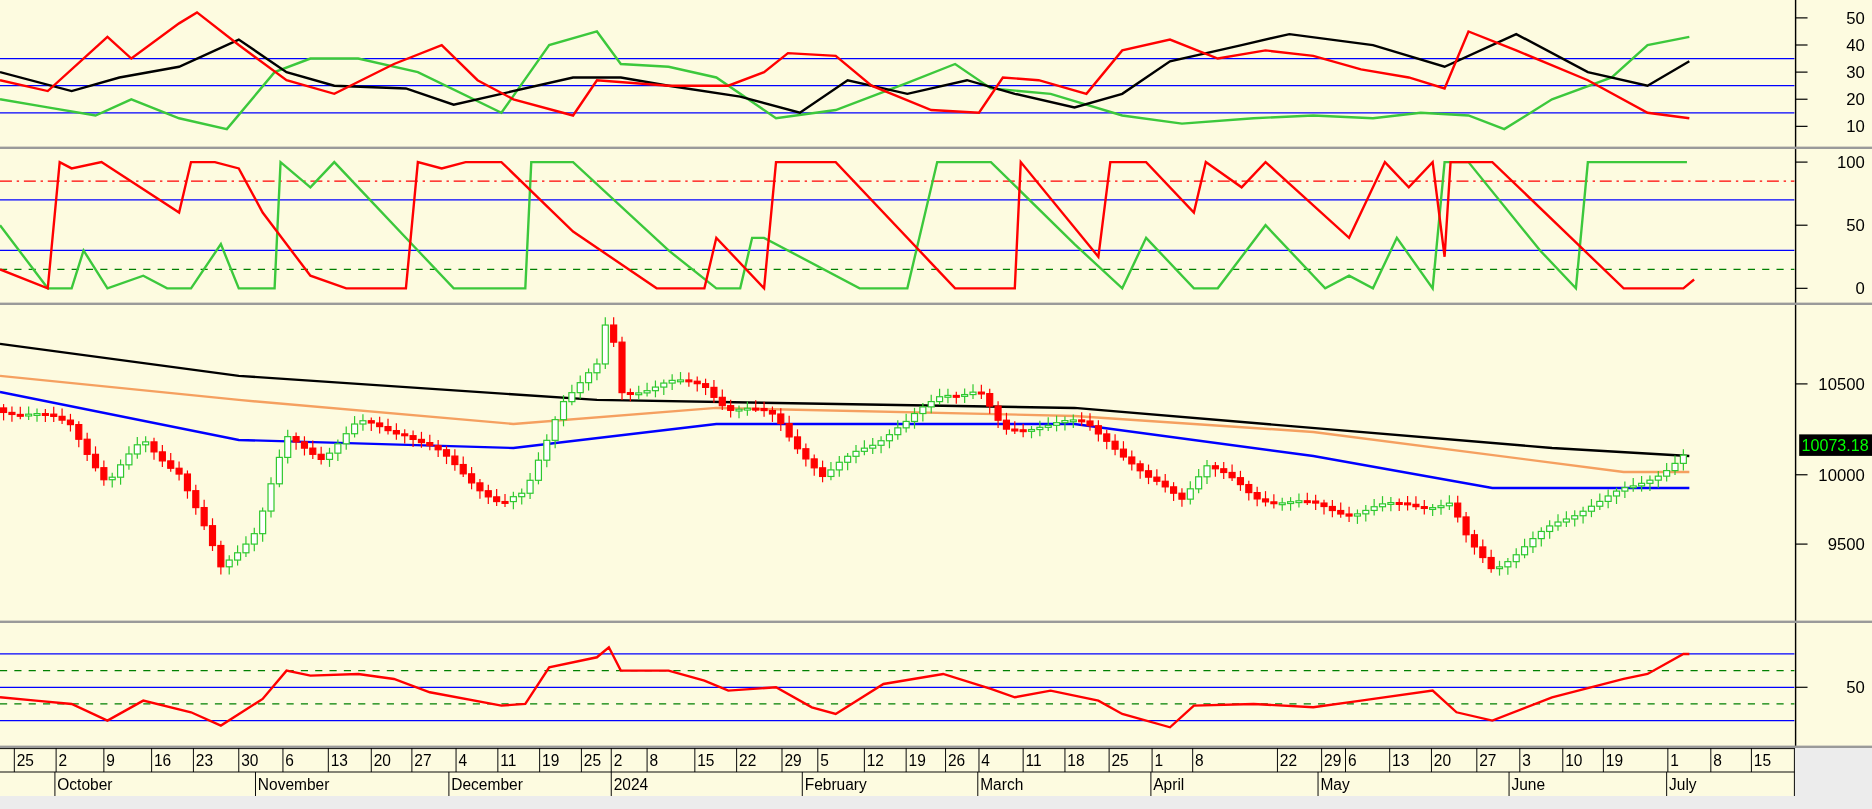 This screenshot has height=809, width=1872. I want to click on week-label: 5, so click(824, 760).